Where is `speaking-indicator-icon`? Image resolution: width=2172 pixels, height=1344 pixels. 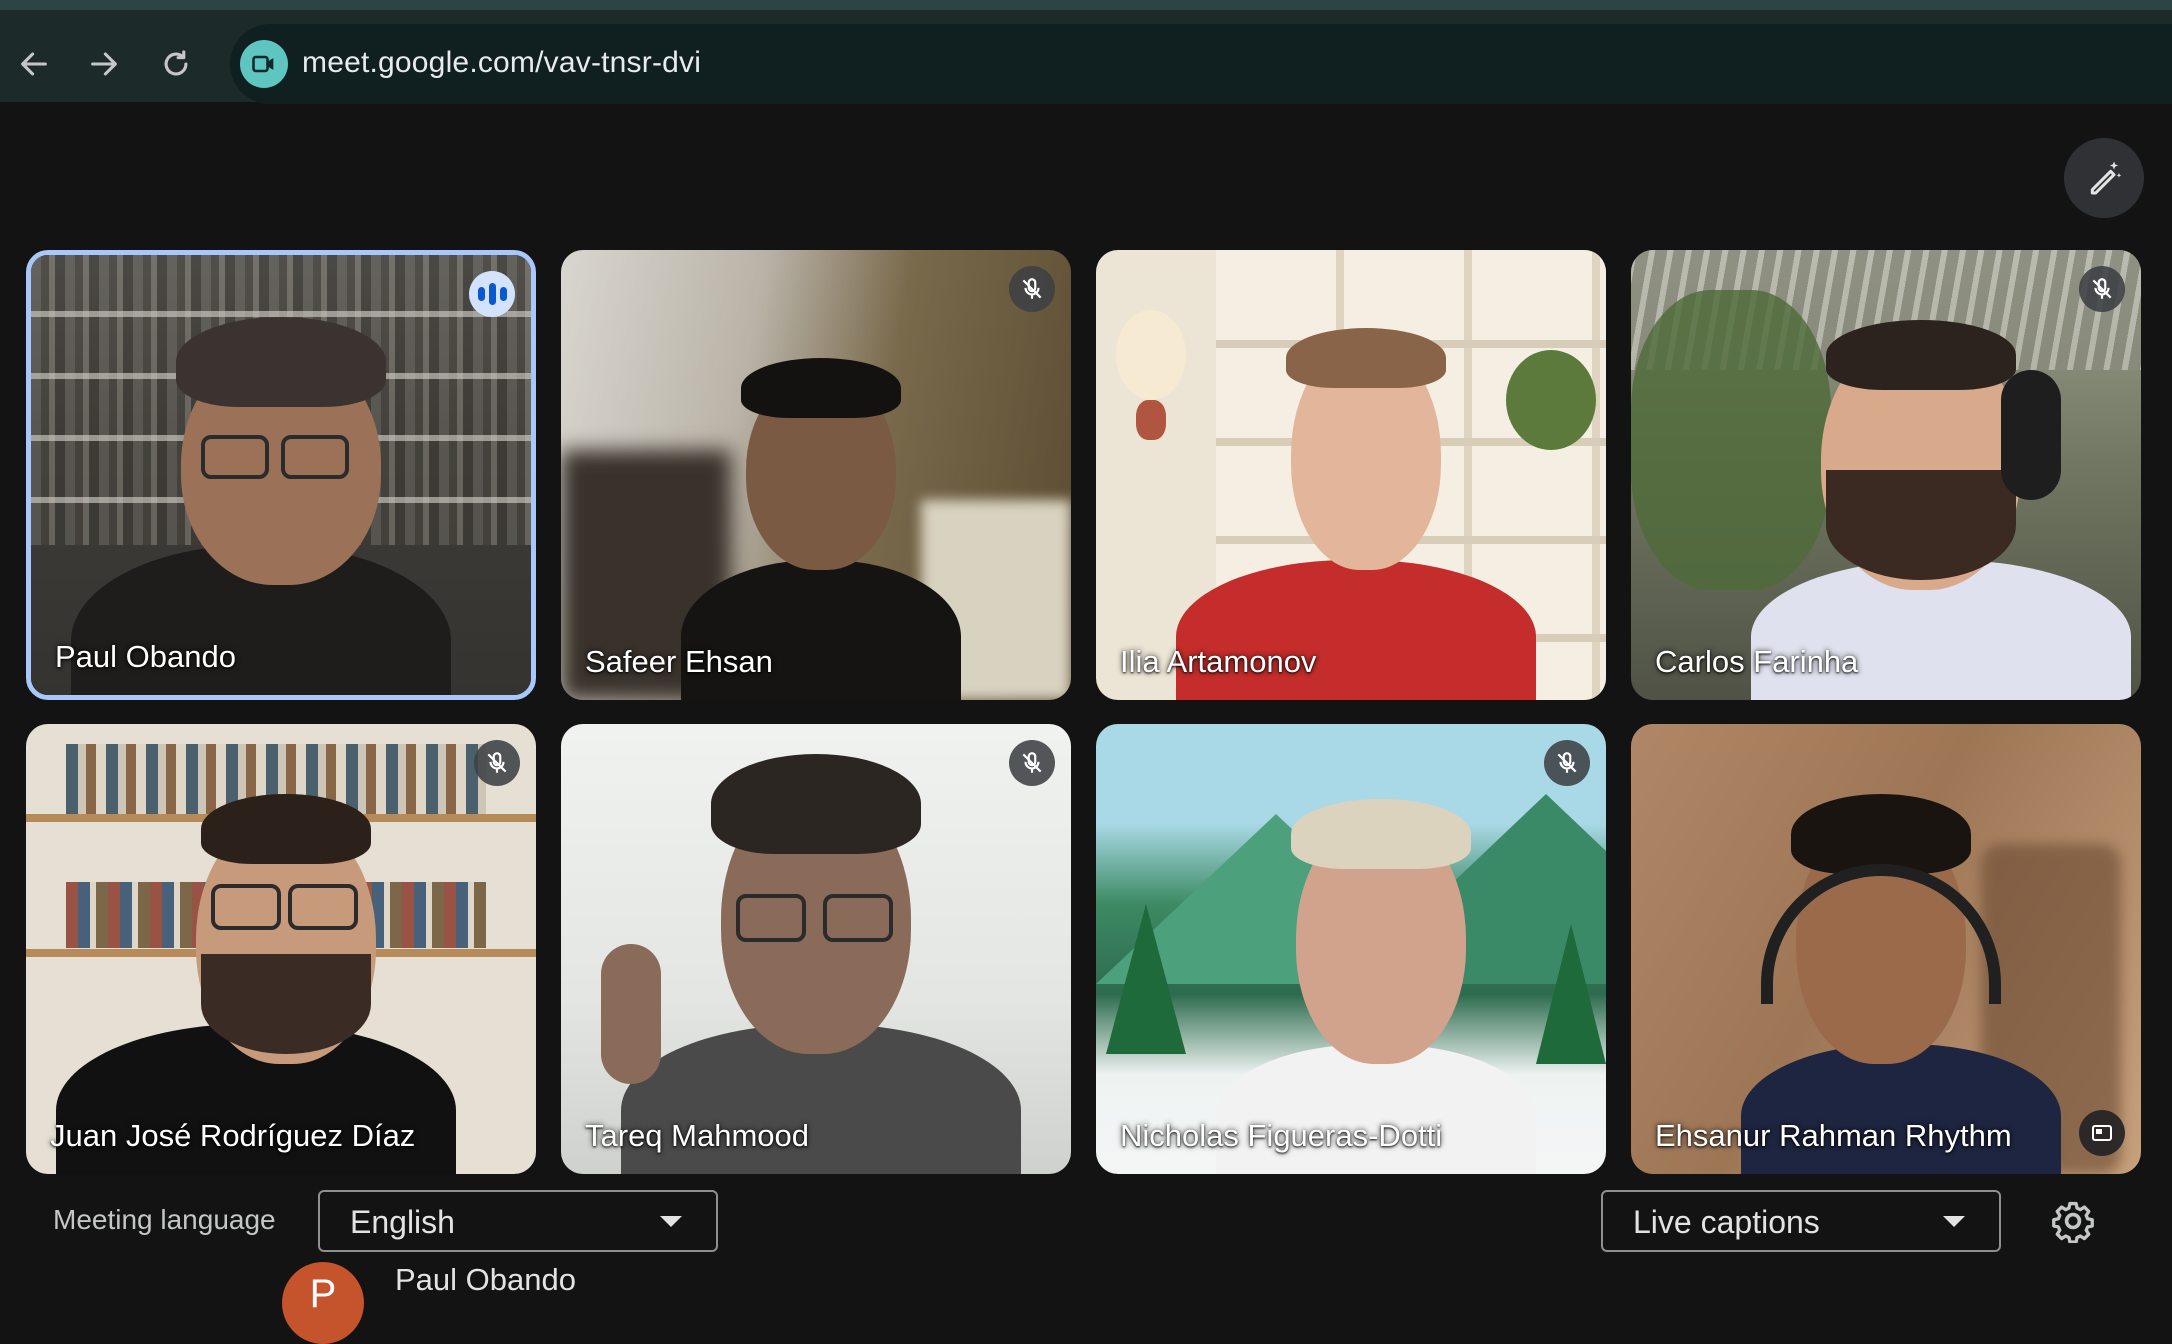
speaking-indicator-icon is located at coordinates (492, 294).